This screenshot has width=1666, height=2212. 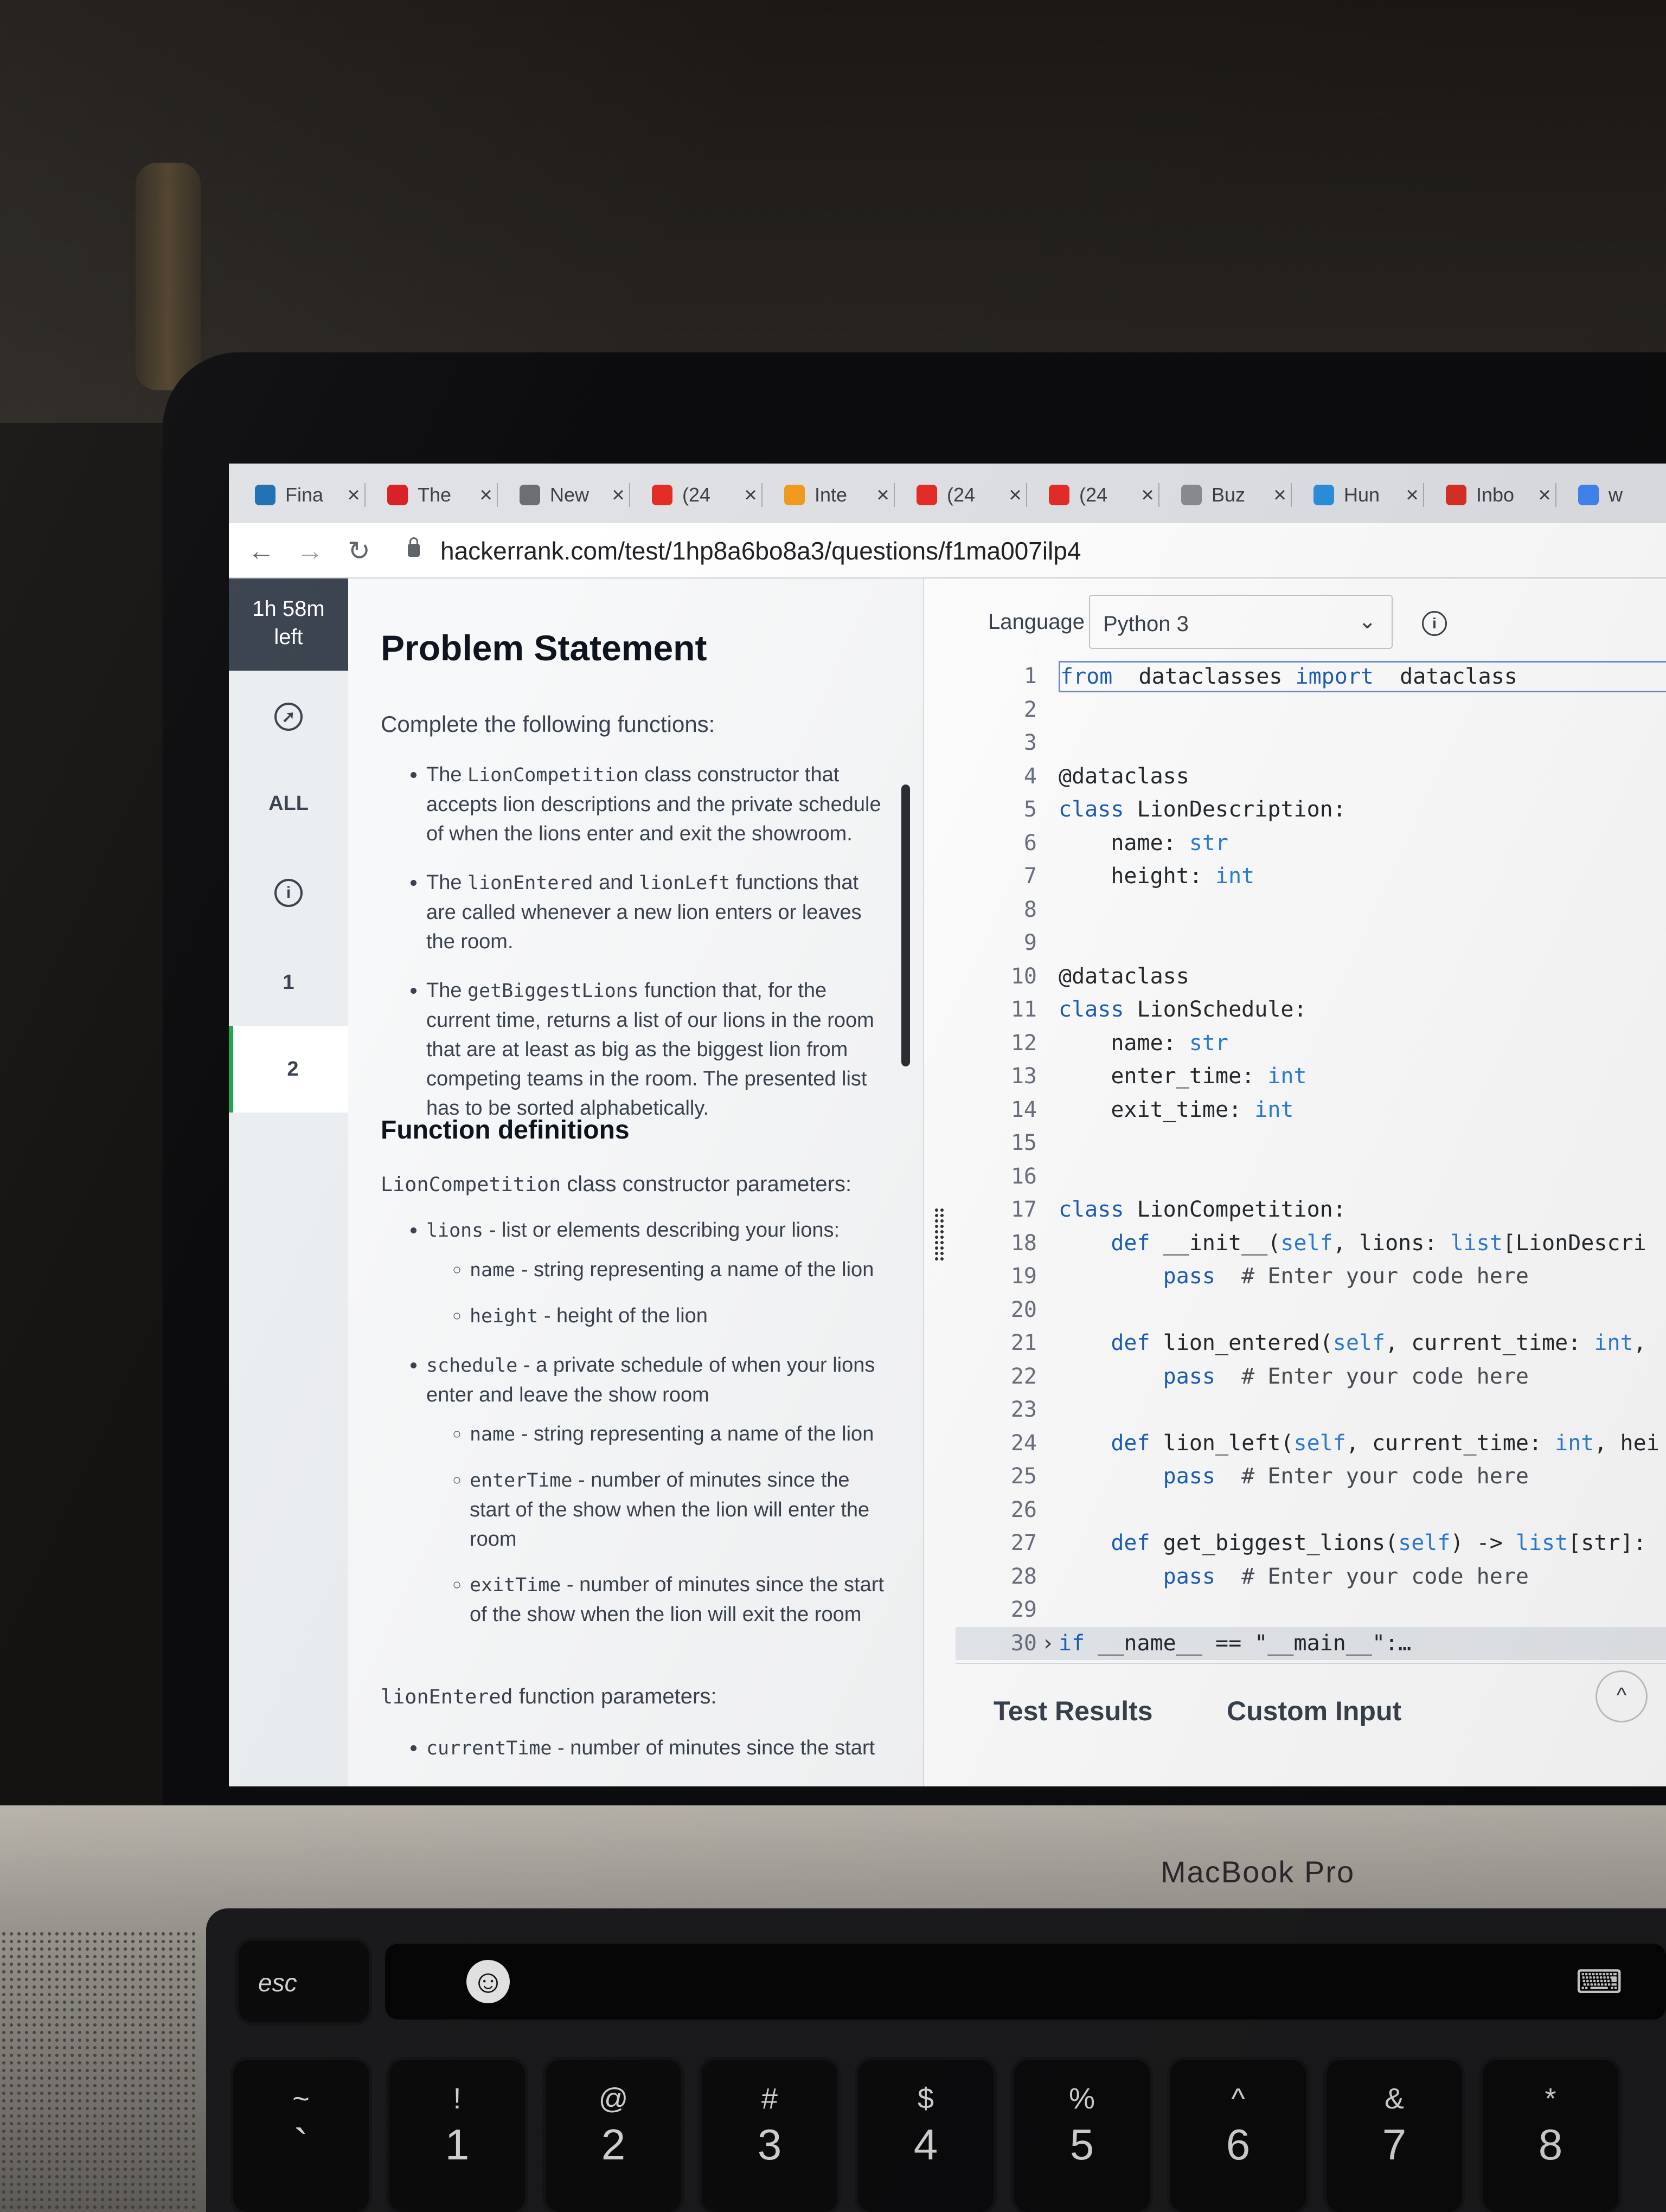 I want to click on keyboard-key: % 5, so click(x=1082, y=2136).